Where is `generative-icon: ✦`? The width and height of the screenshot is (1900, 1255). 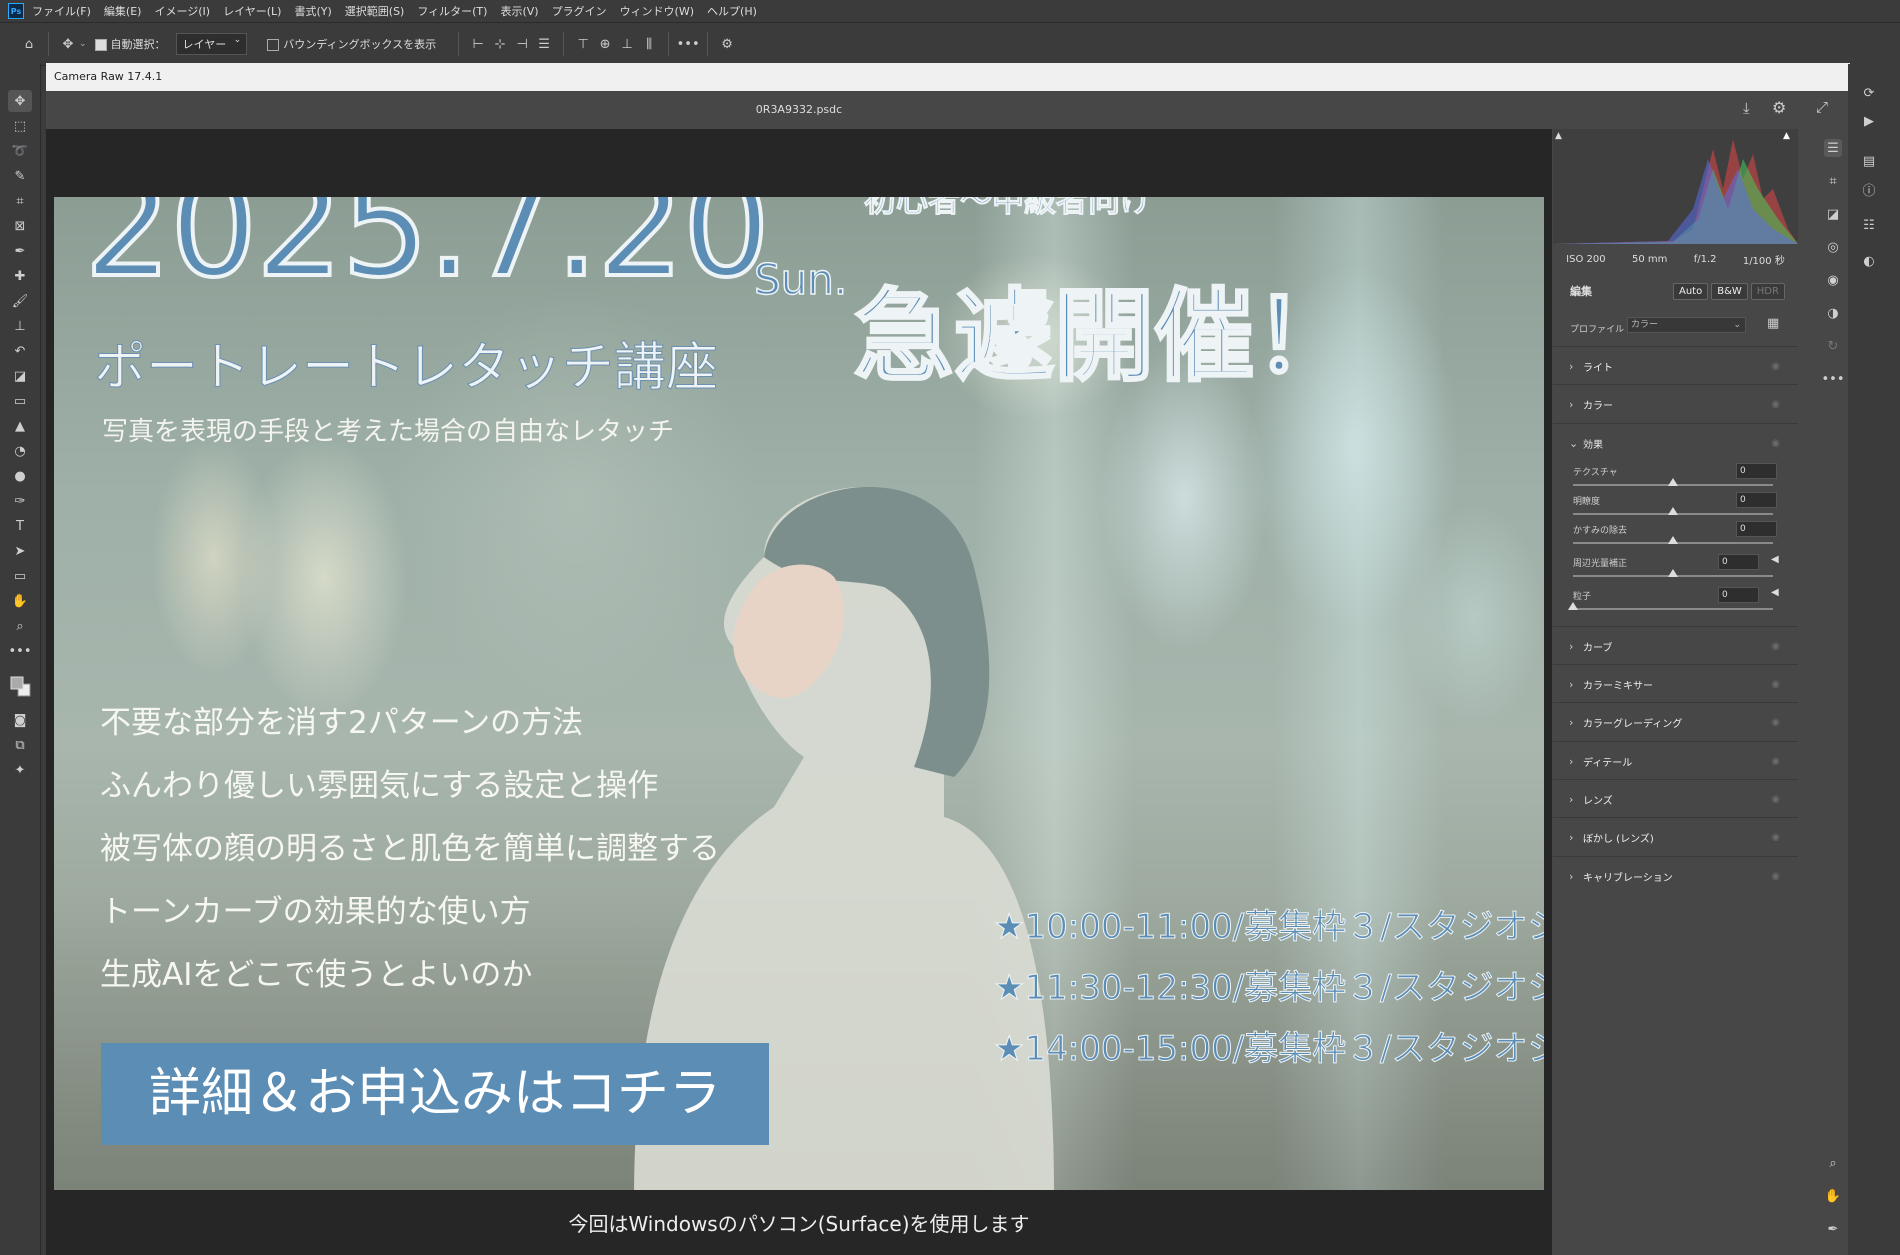
generative-icon: ✦ is located at coordinates (20, 770).